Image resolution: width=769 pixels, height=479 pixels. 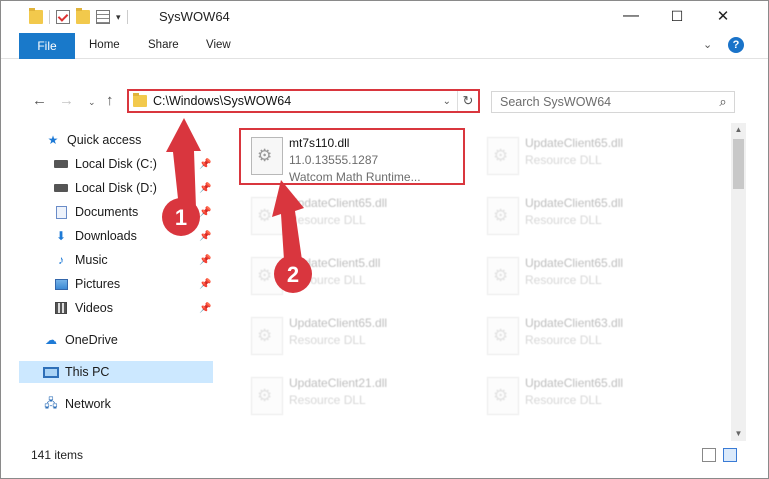 What do you see at coordinates (128, 340) in the screenshot?
I see `sidebar-item-onedrive: ☁ OneDrive` at bounding box center [128, 340].